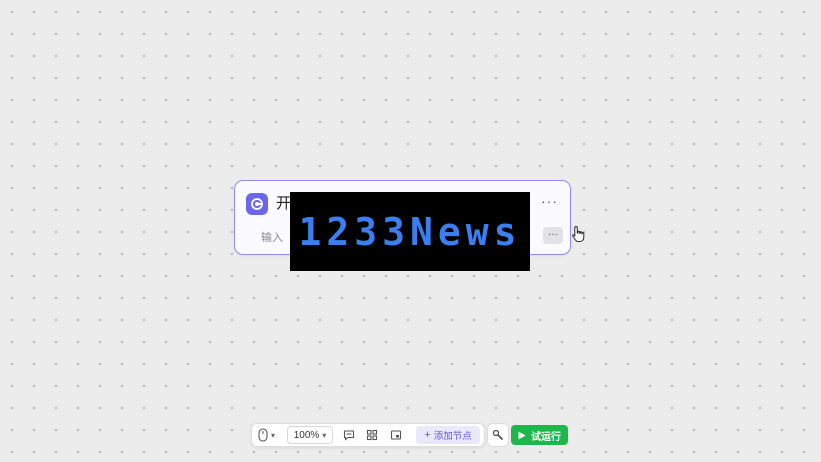 This screenshot has width=821, height=462. I want to click on zoom-value: 100%, so click(306, 435).